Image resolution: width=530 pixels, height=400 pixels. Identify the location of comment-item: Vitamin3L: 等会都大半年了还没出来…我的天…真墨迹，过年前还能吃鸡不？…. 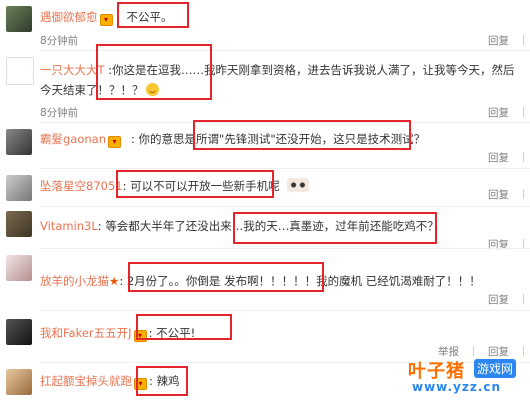
(265, 229).